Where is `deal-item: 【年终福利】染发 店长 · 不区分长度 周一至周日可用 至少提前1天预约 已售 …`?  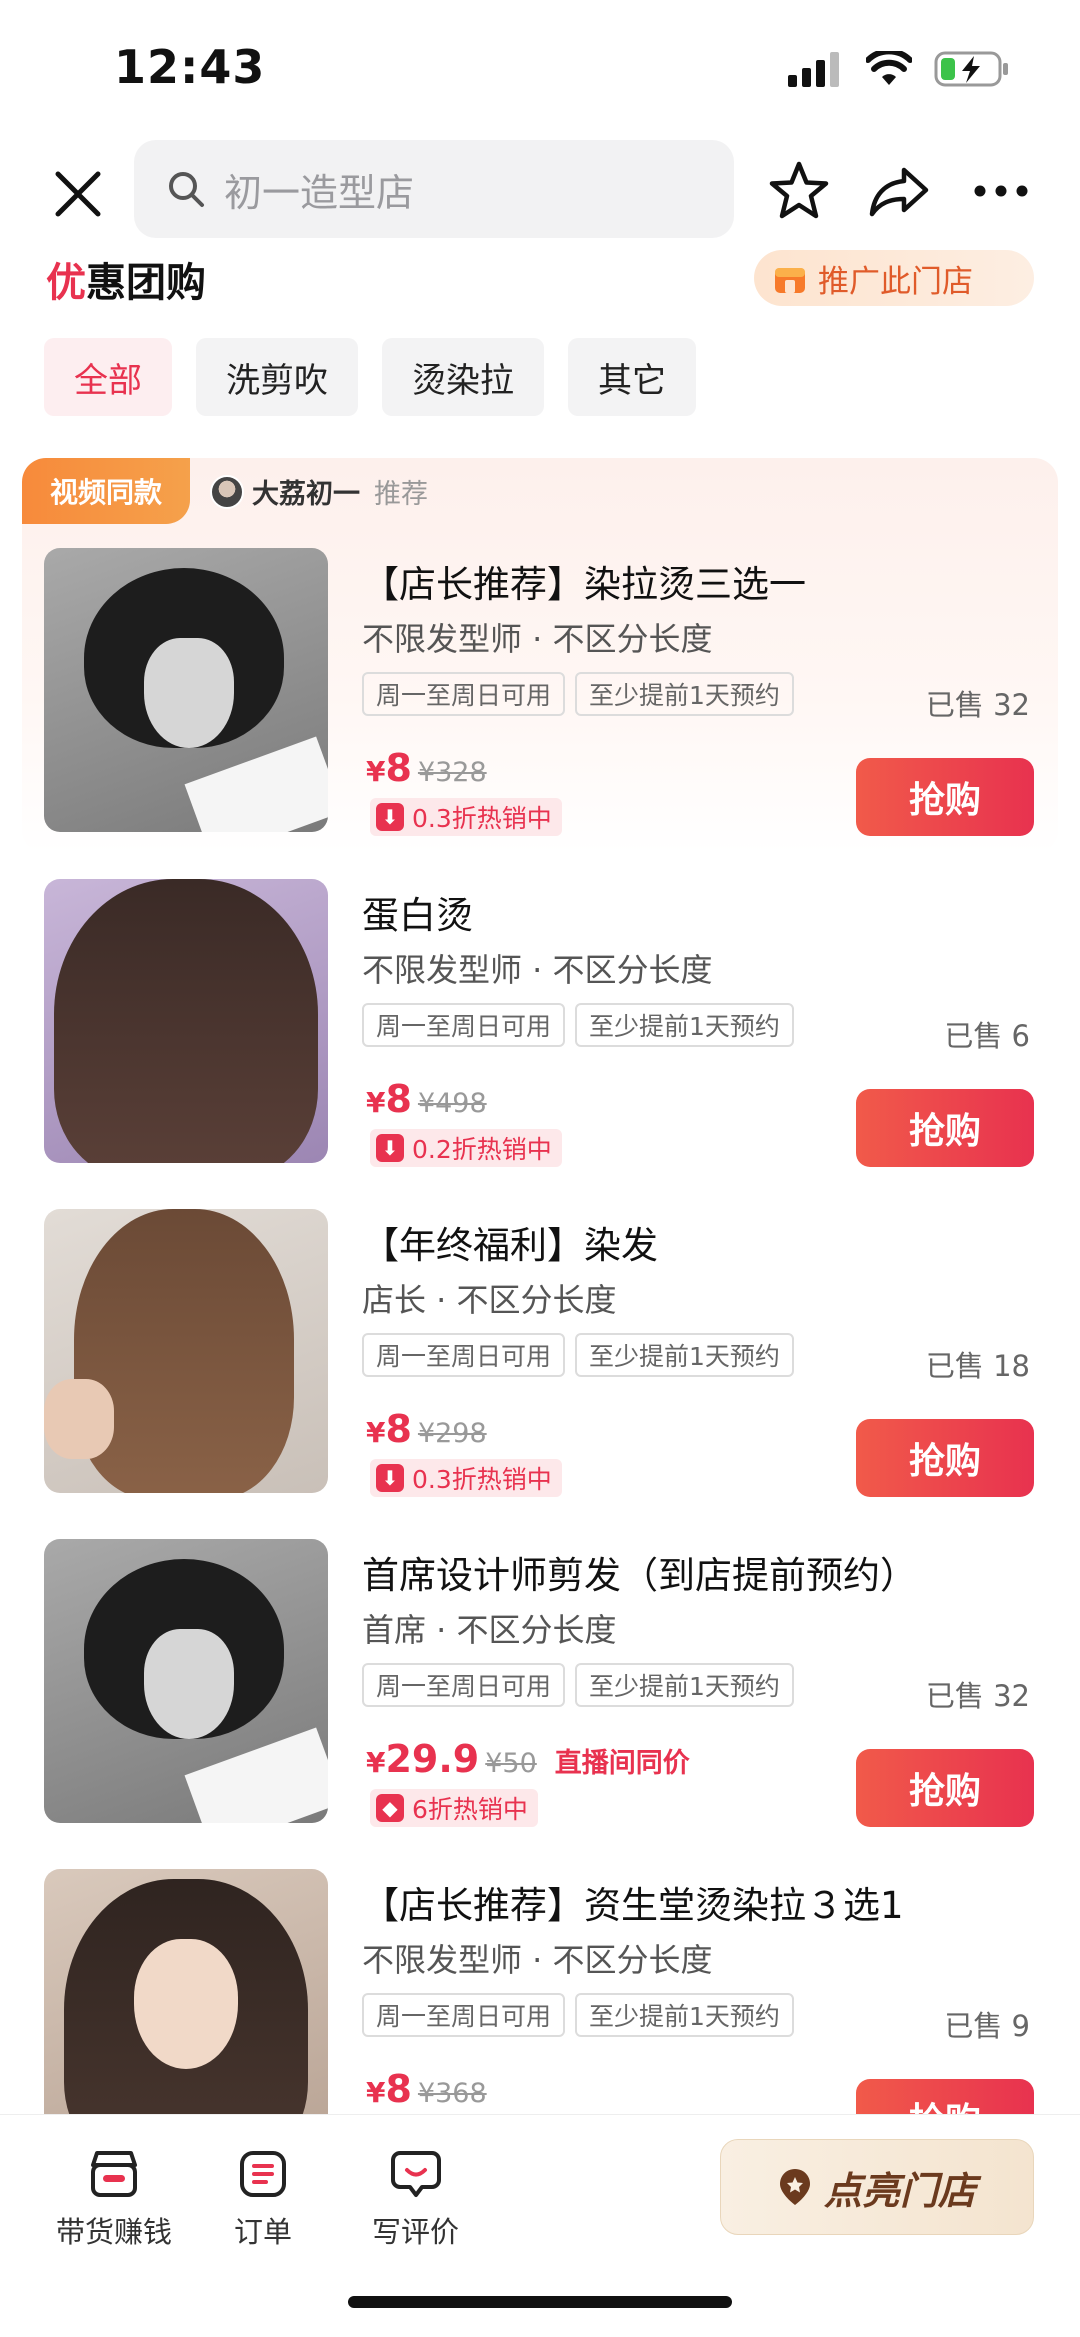 deal-item: 【年终福利】染发 店长 · 不区分长度 周一至周日可用 至少提前1天预约 已售 … is located at coordinates (540, 1359).